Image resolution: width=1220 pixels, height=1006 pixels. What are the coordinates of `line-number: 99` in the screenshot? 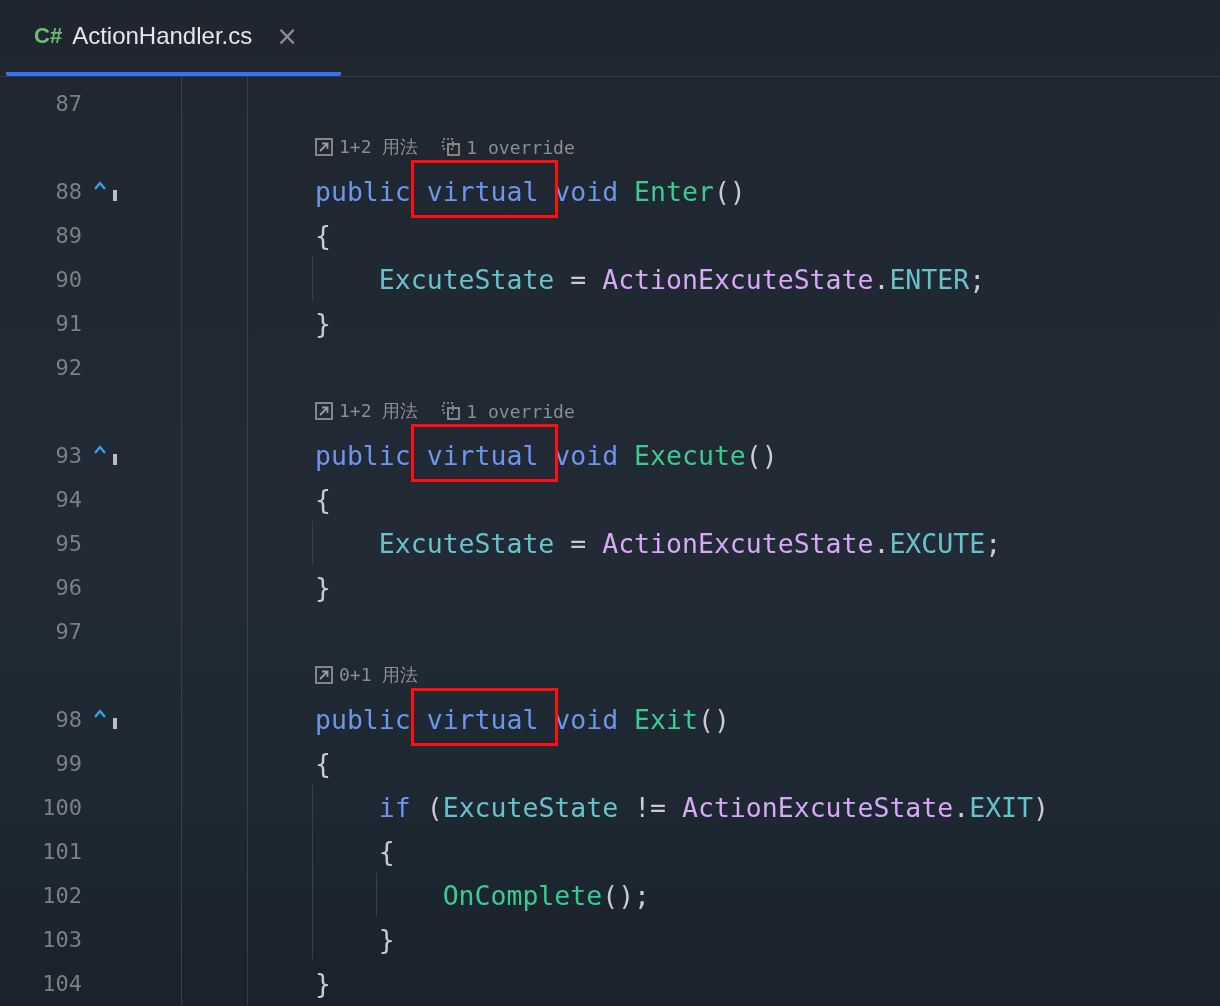 It's located at (68, 763).